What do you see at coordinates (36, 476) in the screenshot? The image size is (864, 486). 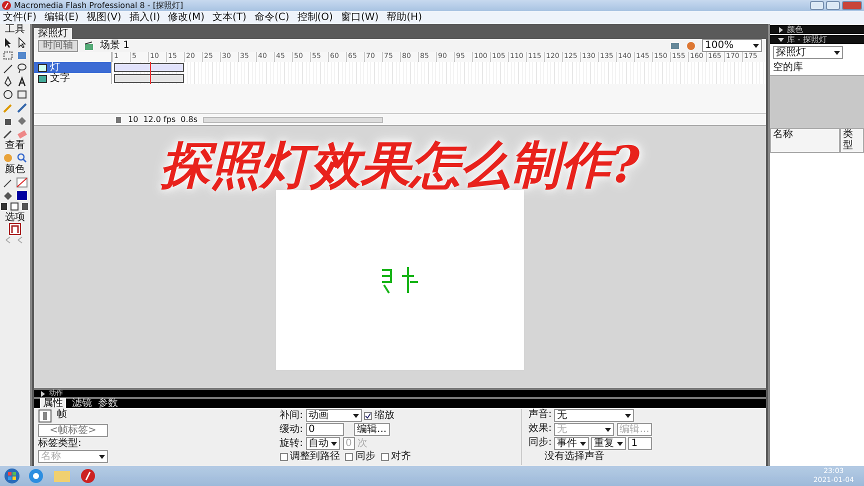 I see `browser-taskbar-icon` at bounding box center [36, 476].